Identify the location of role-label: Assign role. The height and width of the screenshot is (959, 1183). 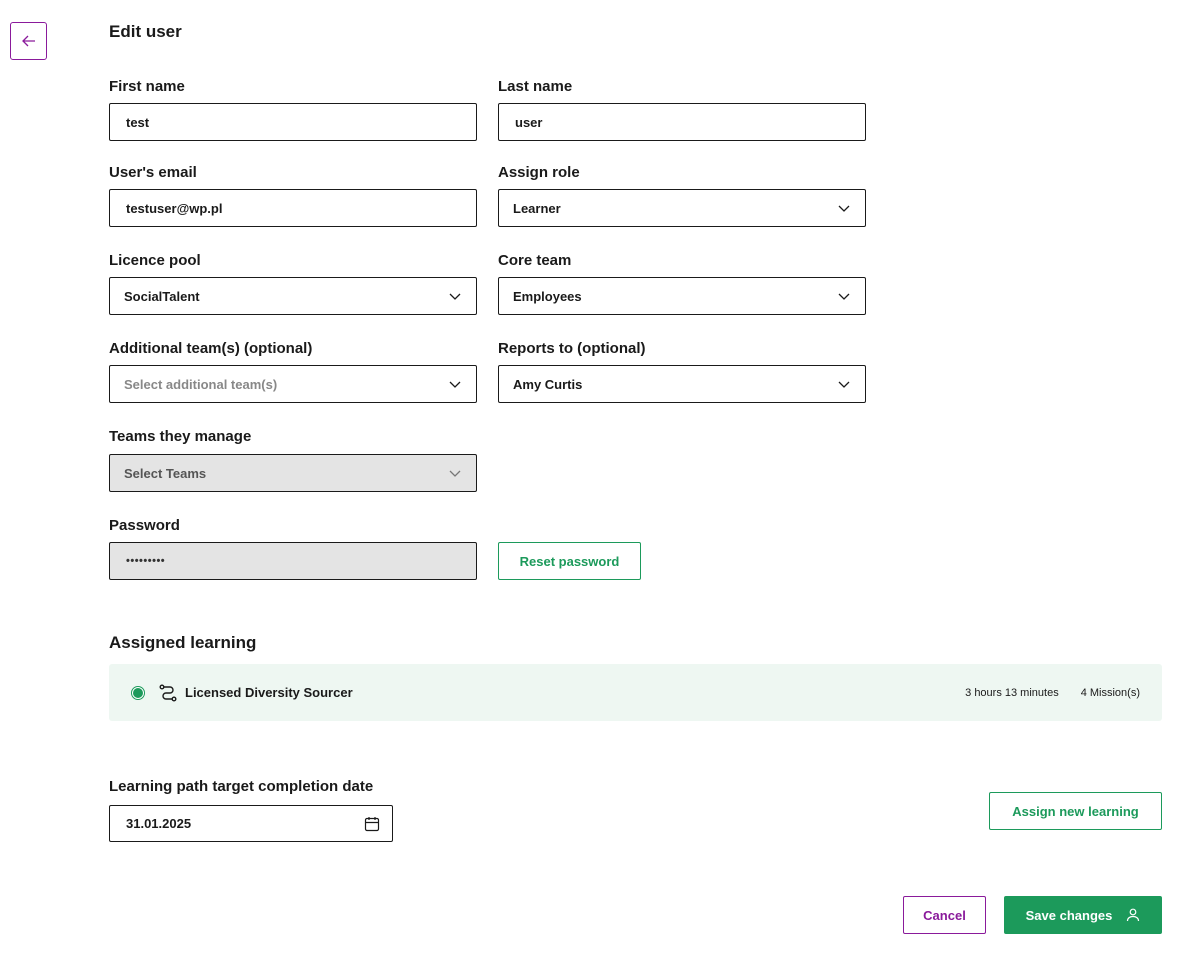
(539, 172).